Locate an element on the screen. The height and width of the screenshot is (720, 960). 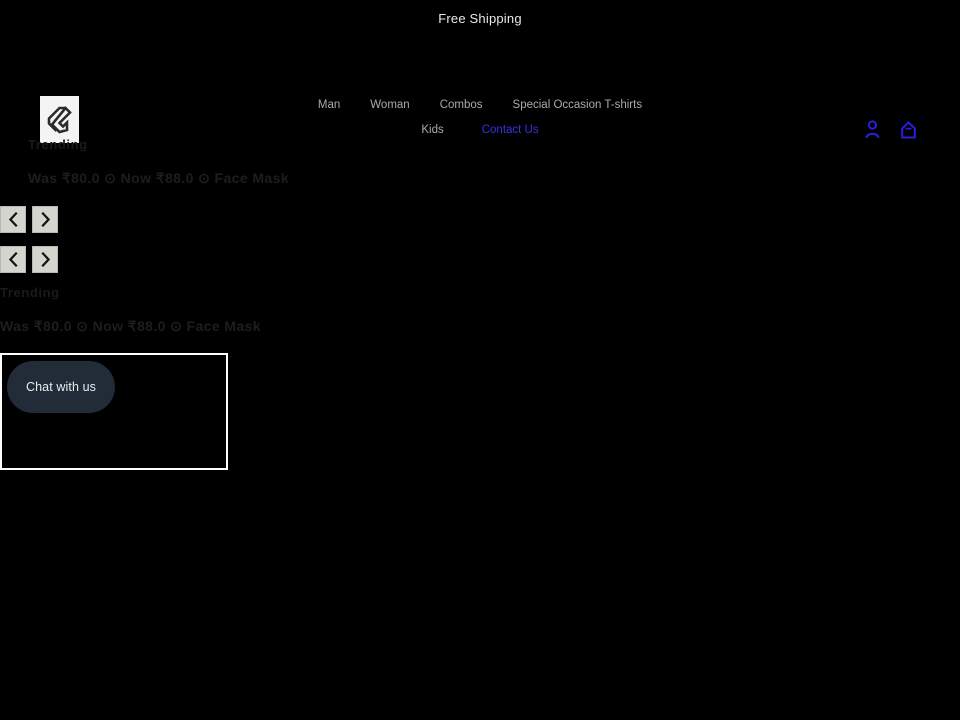
carousel-controls is located at coordinates (29, 246).